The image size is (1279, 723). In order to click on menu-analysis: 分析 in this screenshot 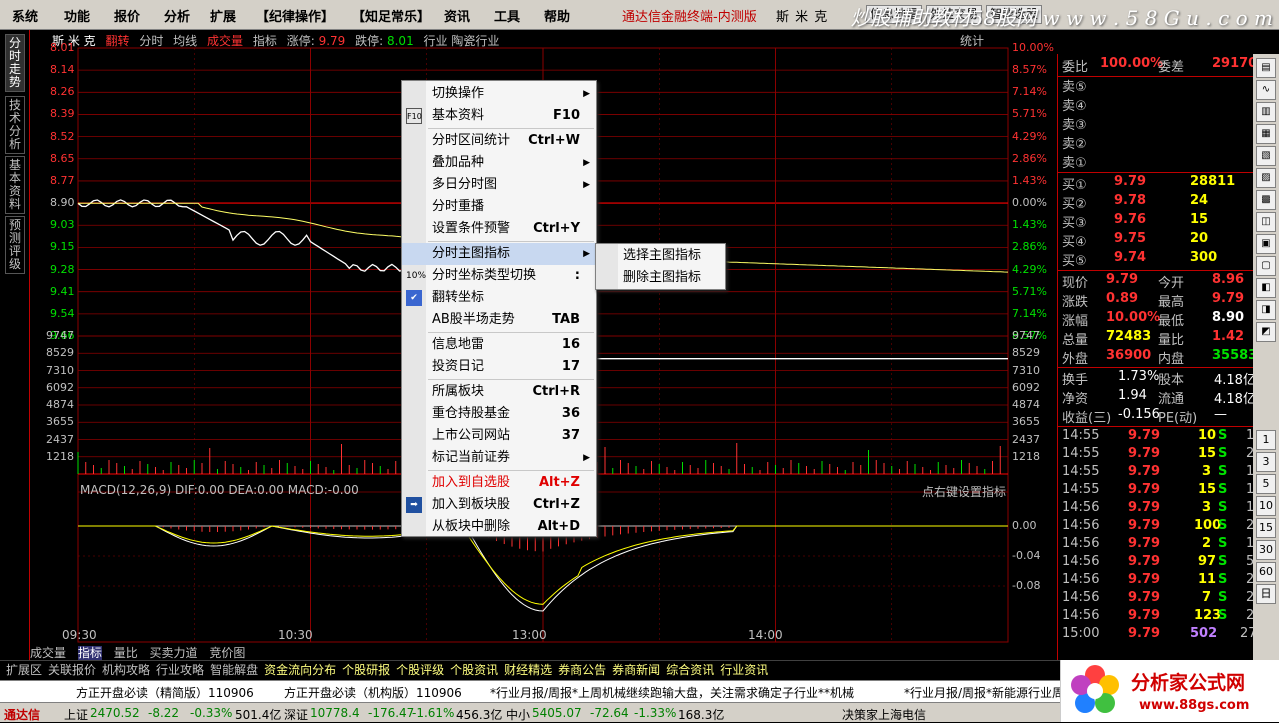, I will do `click(177, 15)`.